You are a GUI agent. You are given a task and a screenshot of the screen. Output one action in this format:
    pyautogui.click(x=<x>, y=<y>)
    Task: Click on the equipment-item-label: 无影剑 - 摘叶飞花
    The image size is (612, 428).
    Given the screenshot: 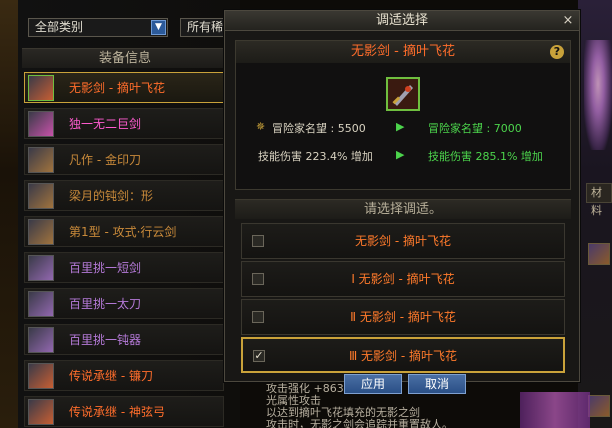 What is the action you would take?
    pyautogui.click(x=117, y=88)
    